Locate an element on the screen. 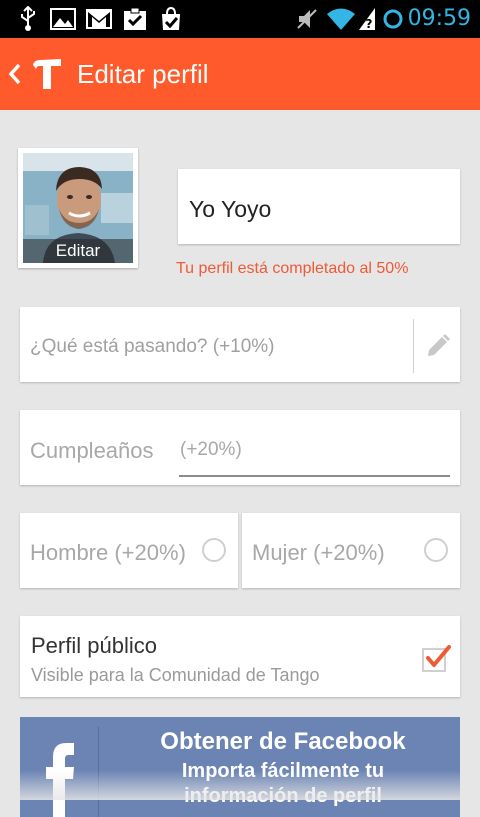 This screenshot has height=817, width=480. tango-logo-icon is located at coordinates (47, 74).